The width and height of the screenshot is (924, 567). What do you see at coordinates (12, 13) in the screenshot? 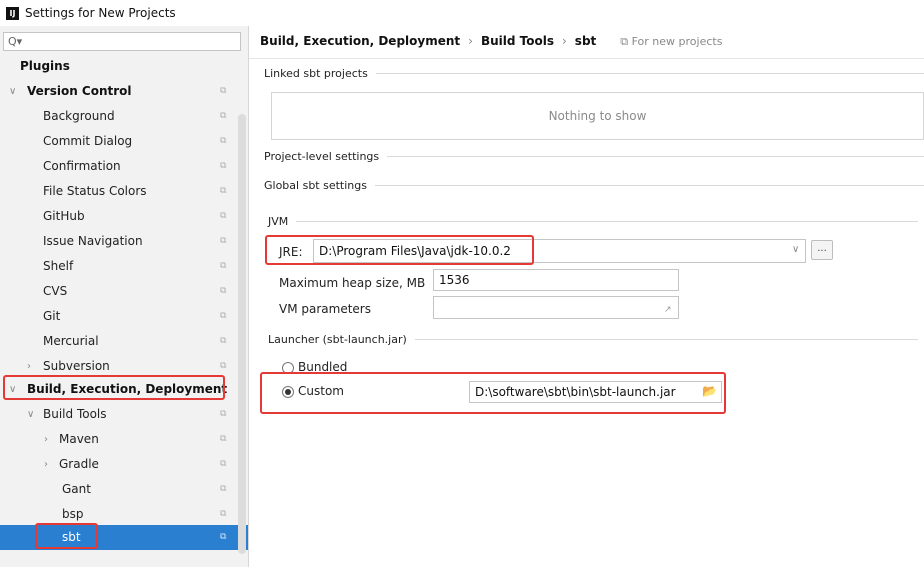
I see `intellij-app-icon: IJ` at bounding box center [12, 13].